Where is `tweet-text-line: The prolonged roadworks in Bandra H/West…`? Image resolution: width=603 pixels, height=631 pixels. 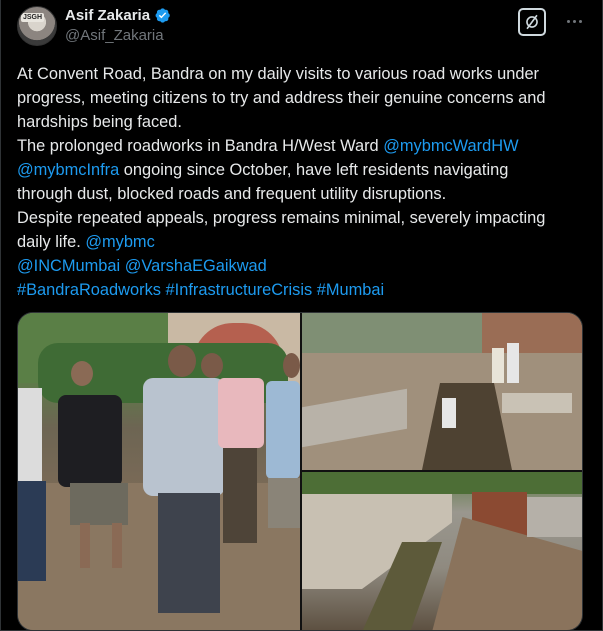
tweet-text-line: The prolonged roadworks in Bandra H/West… is located at coordinates (299, 146).